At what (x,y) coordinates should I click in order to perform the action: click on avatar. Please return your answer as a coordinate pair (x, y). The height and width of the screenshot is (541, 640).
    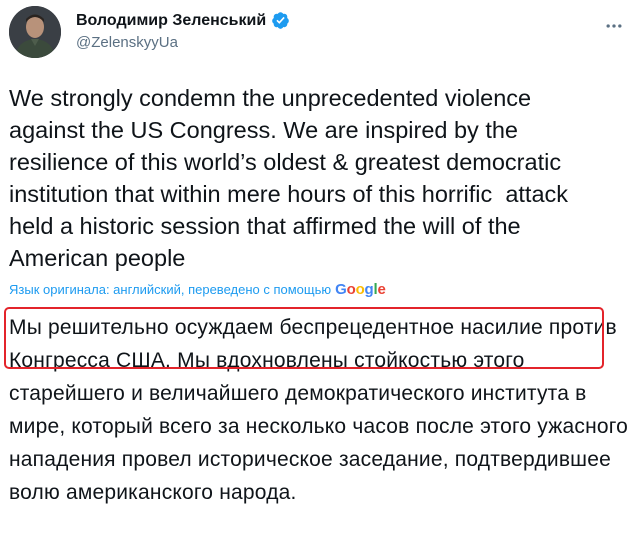
    Looking at the image, I should click on (35, 32).